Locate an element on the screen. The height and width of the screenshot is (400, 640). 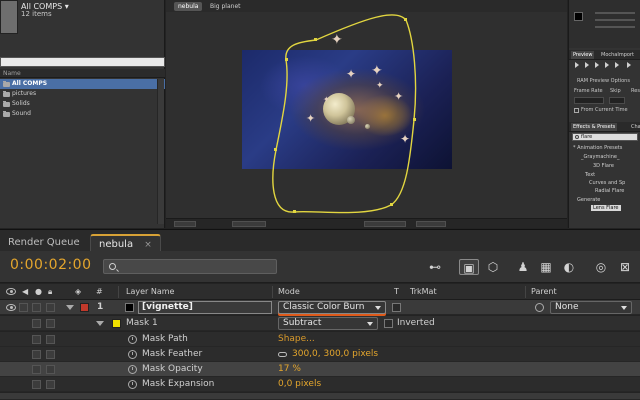
frame-blending-icon: ▦ is located at coordinates (546, 267).